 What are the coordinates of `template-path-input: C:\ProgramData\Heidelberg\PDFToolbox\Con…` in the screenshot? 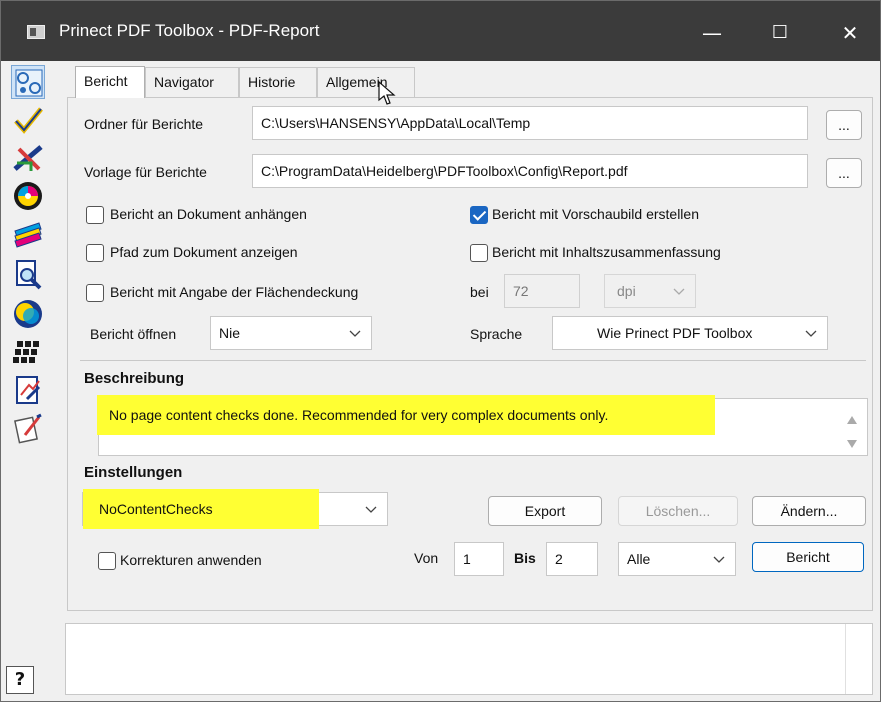 It's located at (530, 171).